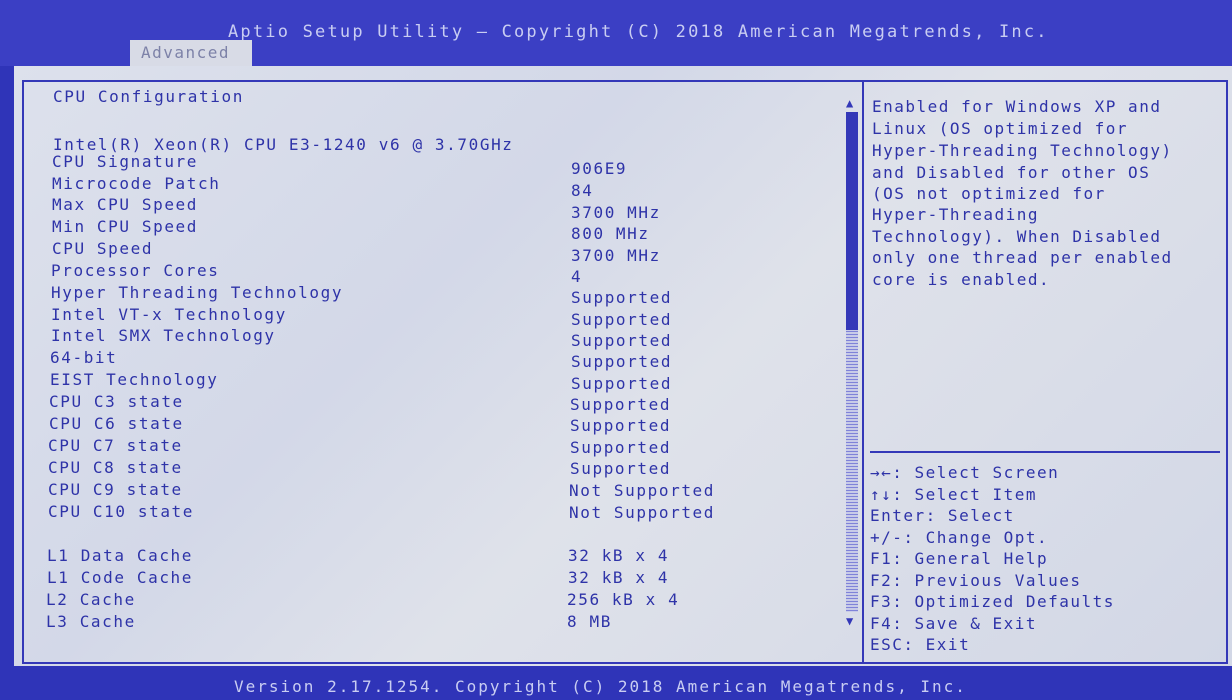  Describe the element at coordinates (1045, 452) in the screenshot. I see `help-divider` at that location.